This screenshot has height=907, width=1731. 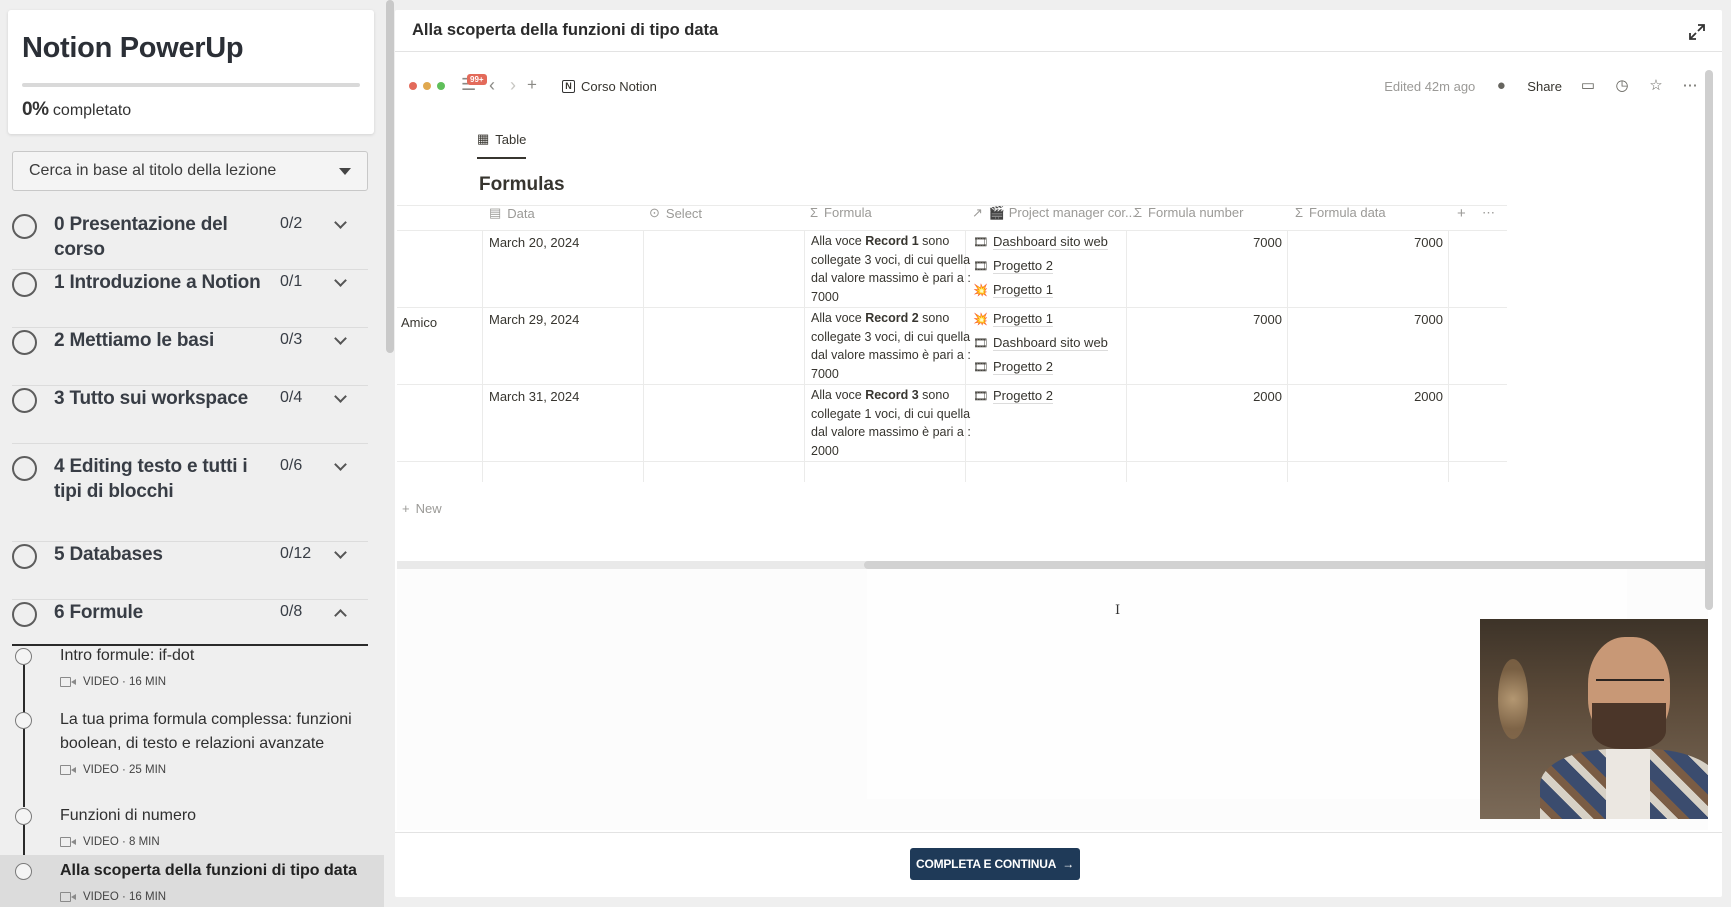 I want to click on complete-button-label: COMPLETA E CONTINUA, so click(x=986, y=864).